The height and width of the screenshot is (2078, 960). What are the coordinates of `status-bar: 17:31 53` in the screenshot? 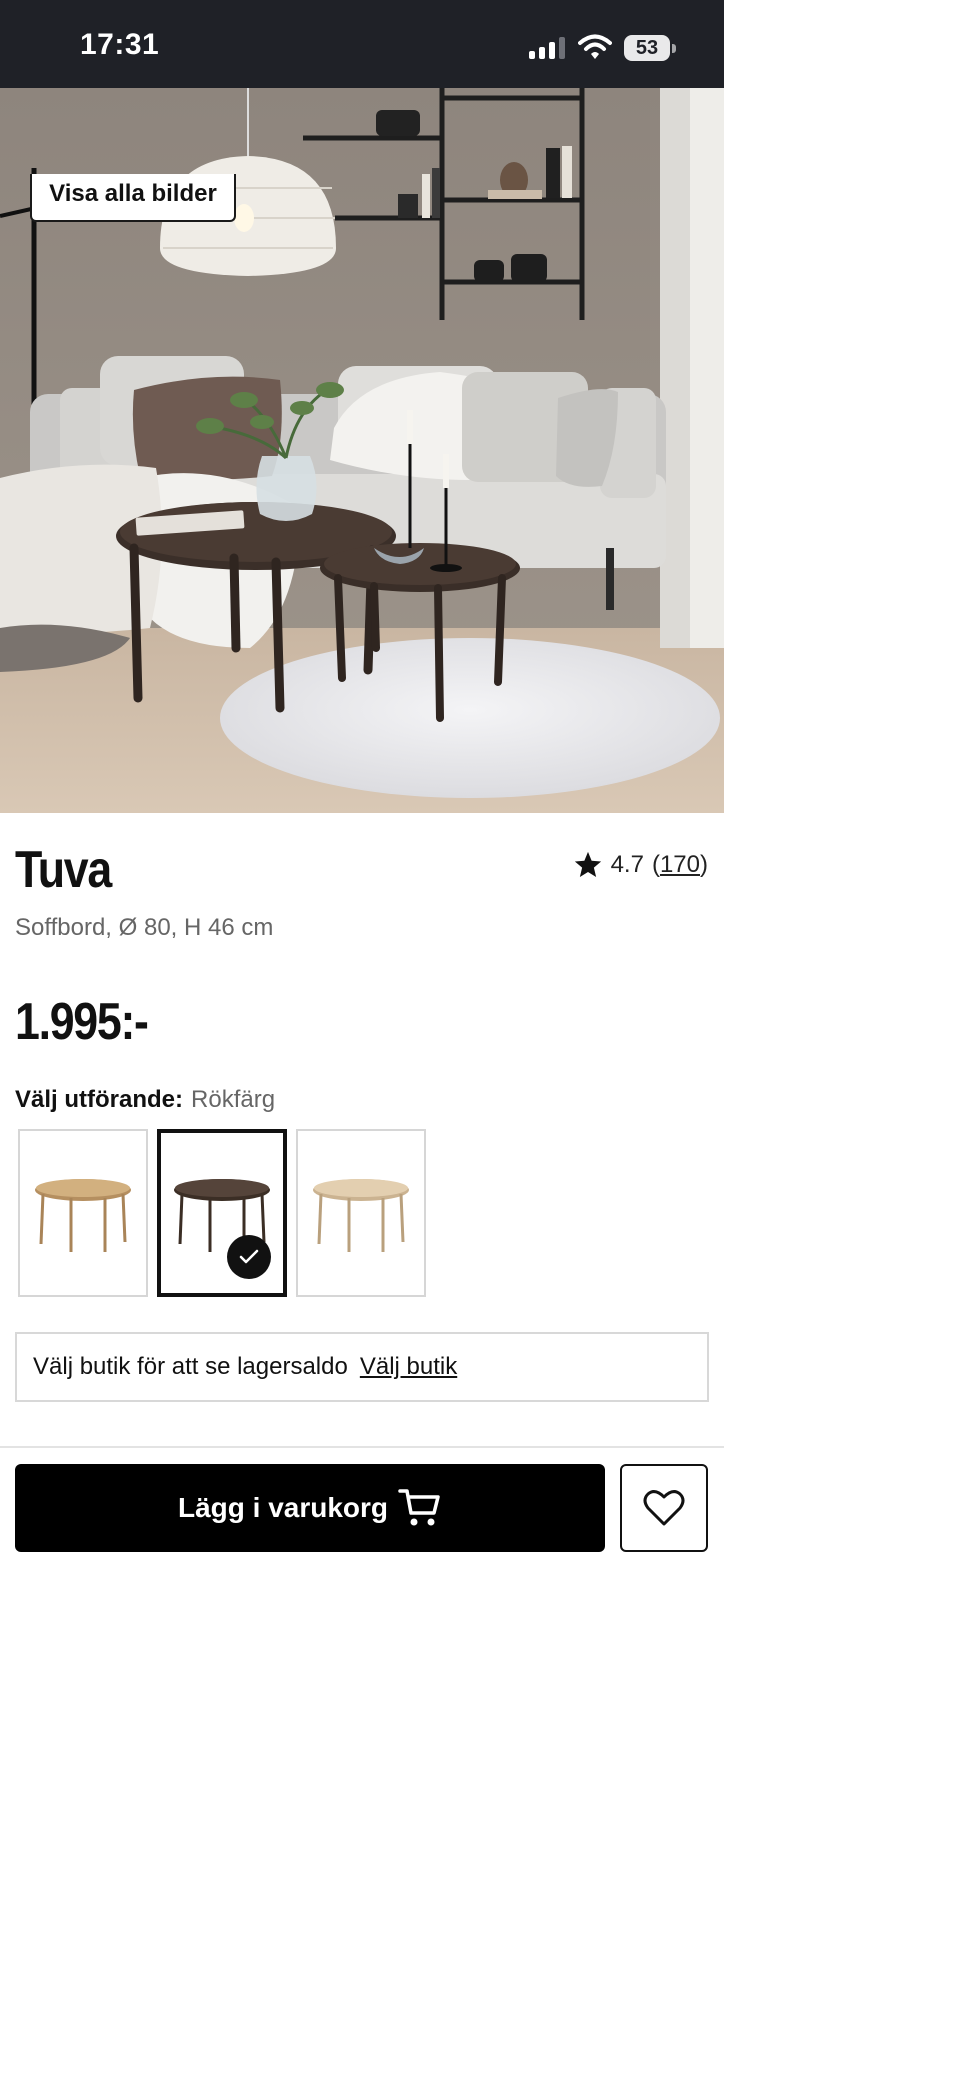 It's located at (362, 44).